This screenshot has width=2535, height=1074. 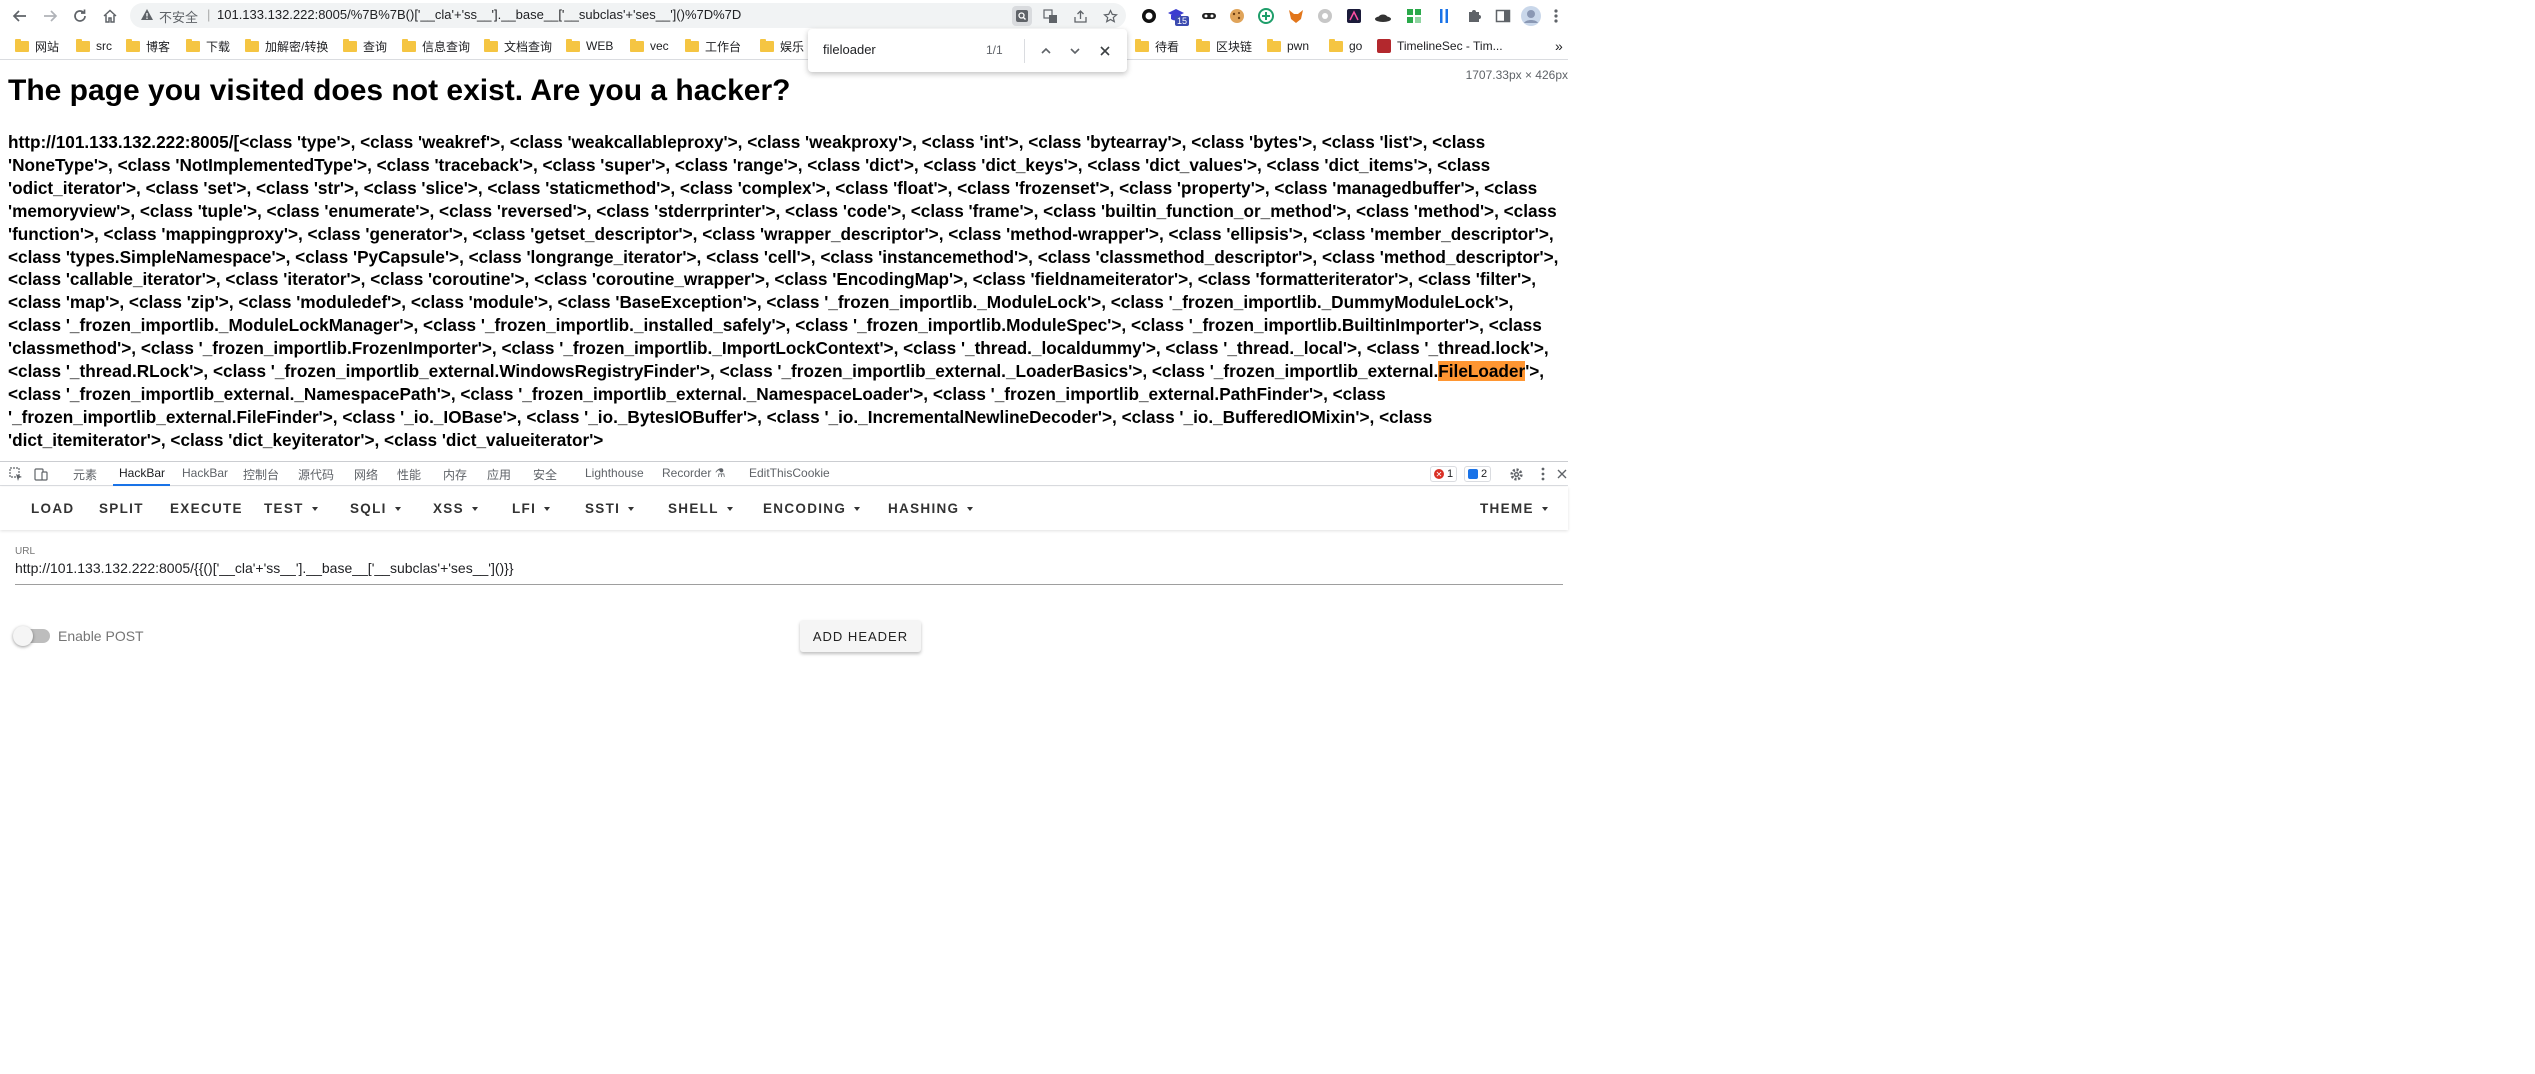 What do you see at coordinates (37, 46) in the screenshot?
I see `bookmark-folder: 网站` at bounding box center [37, 46].